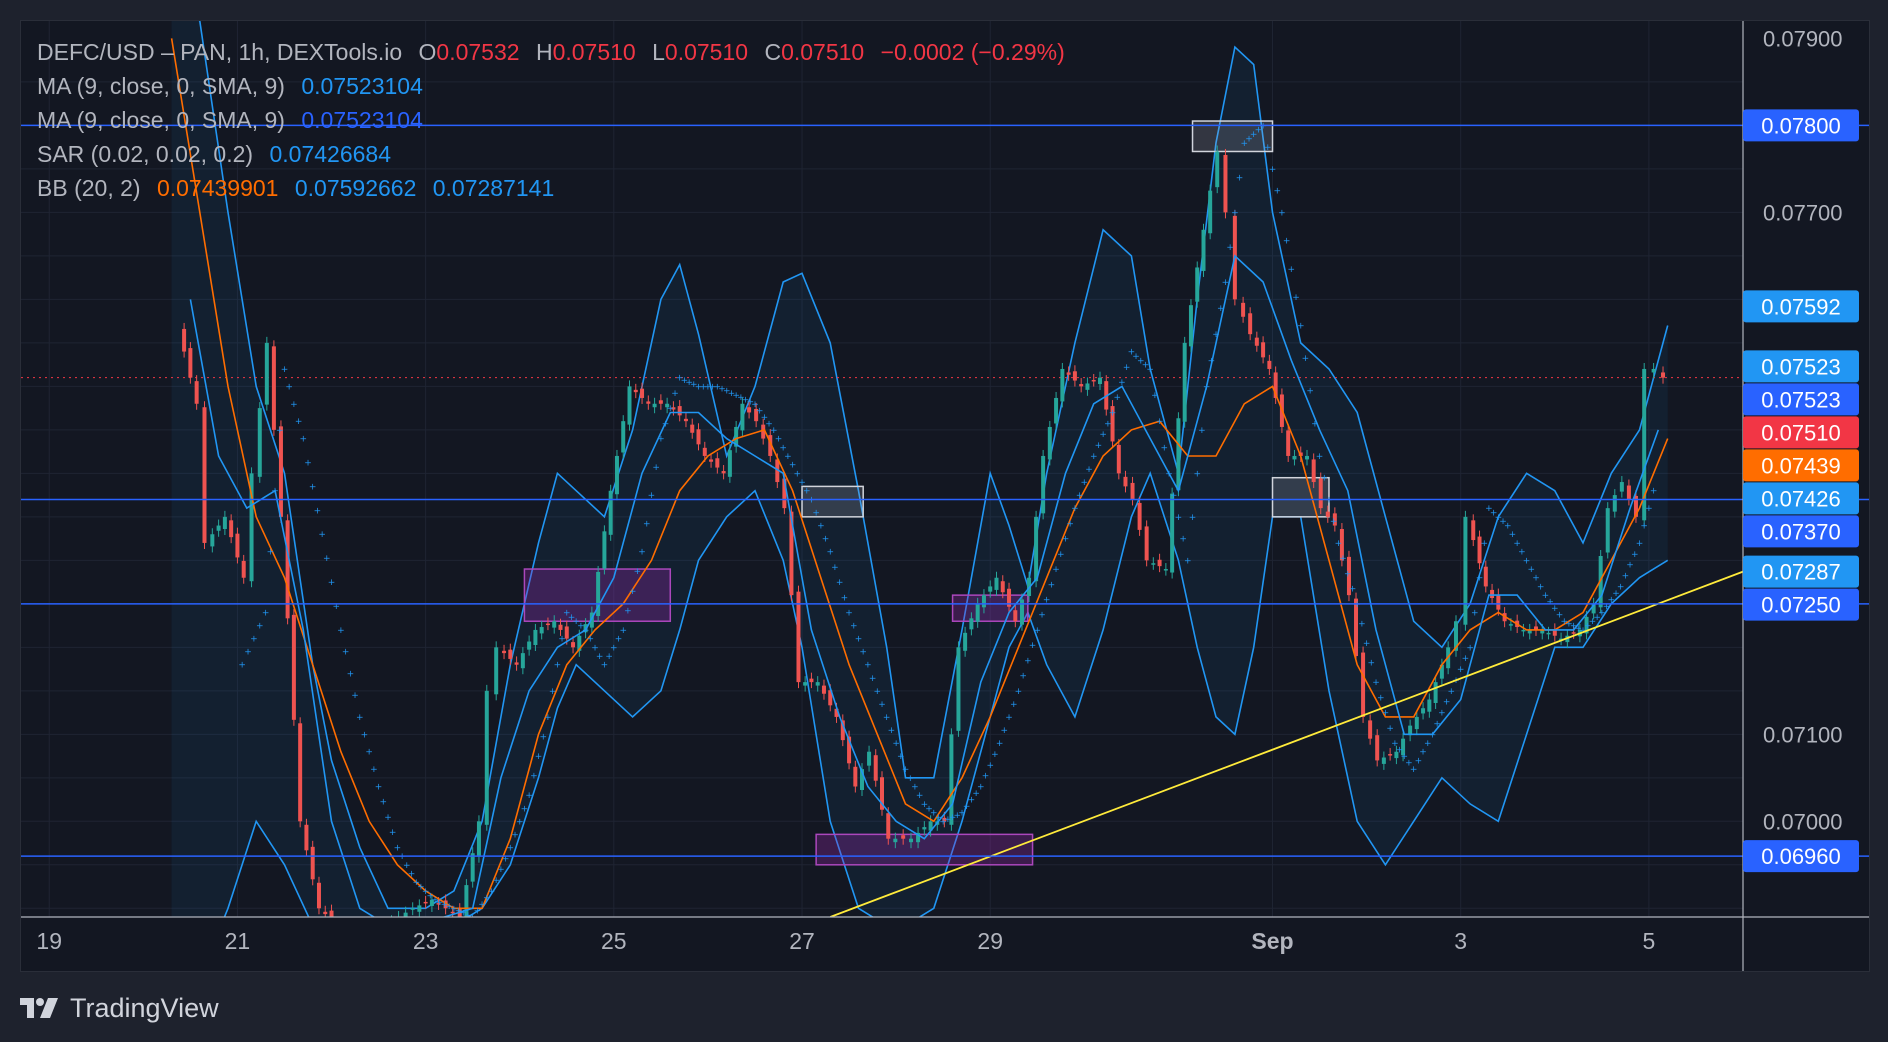 The height and width of the screenshot is (1042, 1888). Describe the element at coordinates (551, 86) in the screenshot. I see `legend-ma1-row: MA (9, close, 0, SMA, 9) 0.07523104` at that location.